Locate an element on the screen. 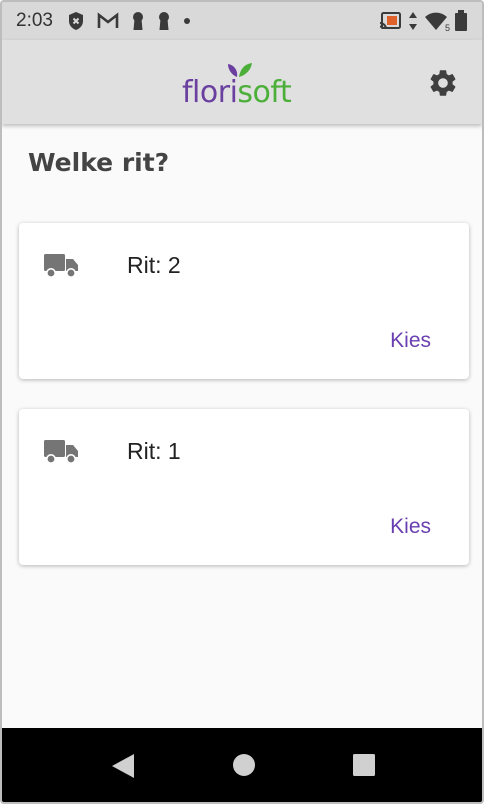 This screenshot has height=804, width=484. battery-icon is located at coordinates (461, 21).